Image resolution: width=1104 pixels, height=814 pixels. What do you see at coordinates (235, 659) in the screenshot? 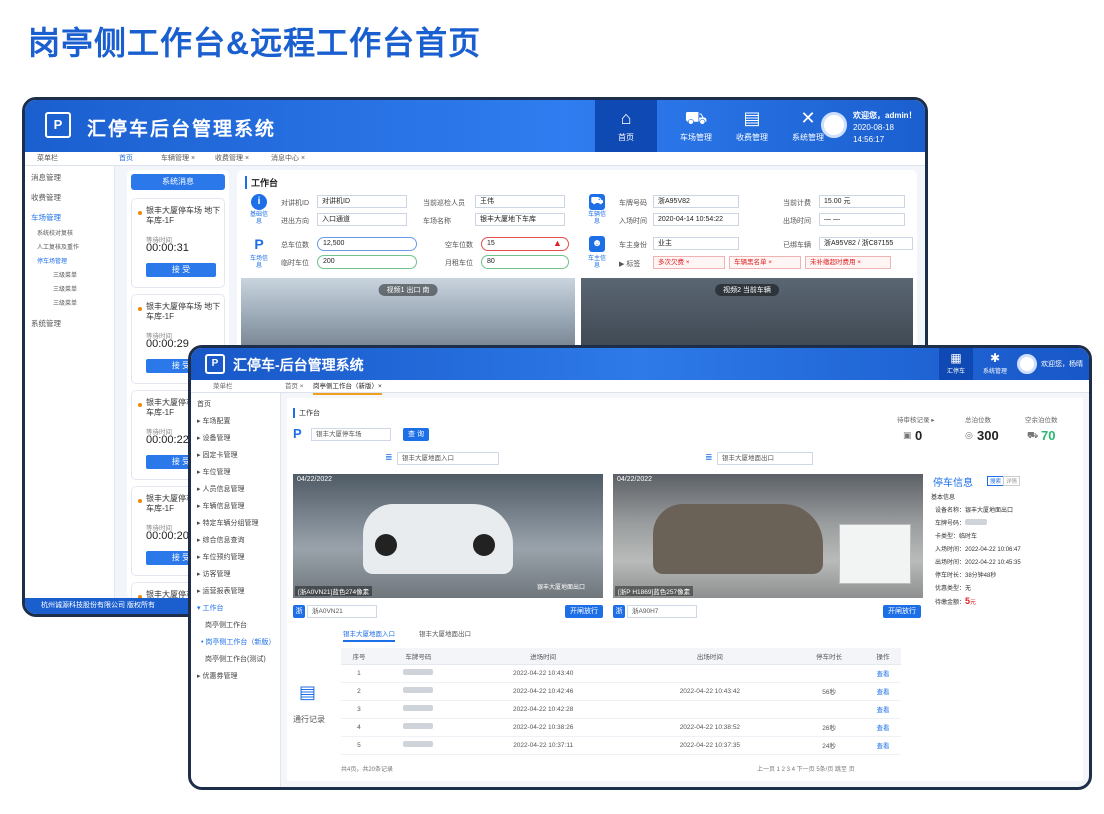
I see `sidebar-item: 岗亭侧工作台(测试)` at bounding box center [235, 659].